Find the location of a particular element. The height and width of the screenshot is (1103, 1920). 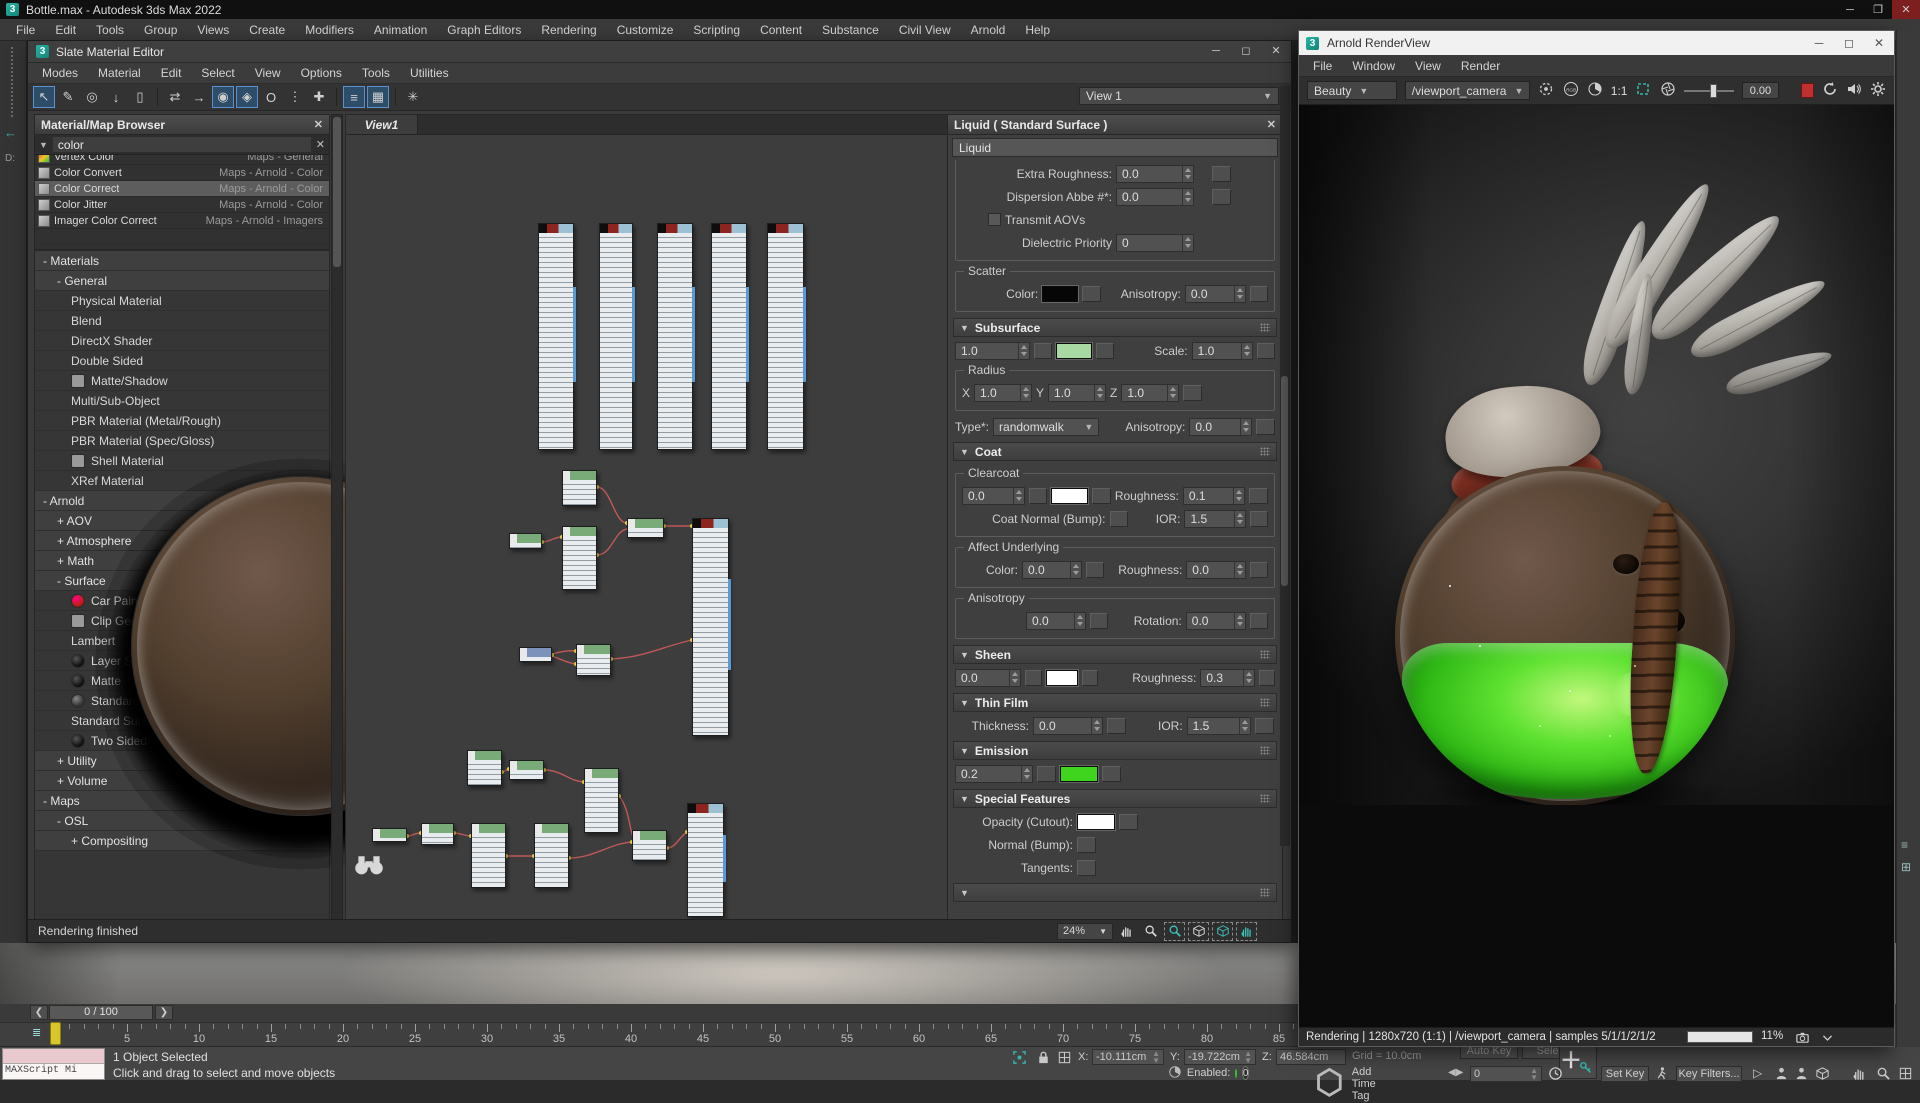

opacity-swatch is located at coordinates (1096, 821).